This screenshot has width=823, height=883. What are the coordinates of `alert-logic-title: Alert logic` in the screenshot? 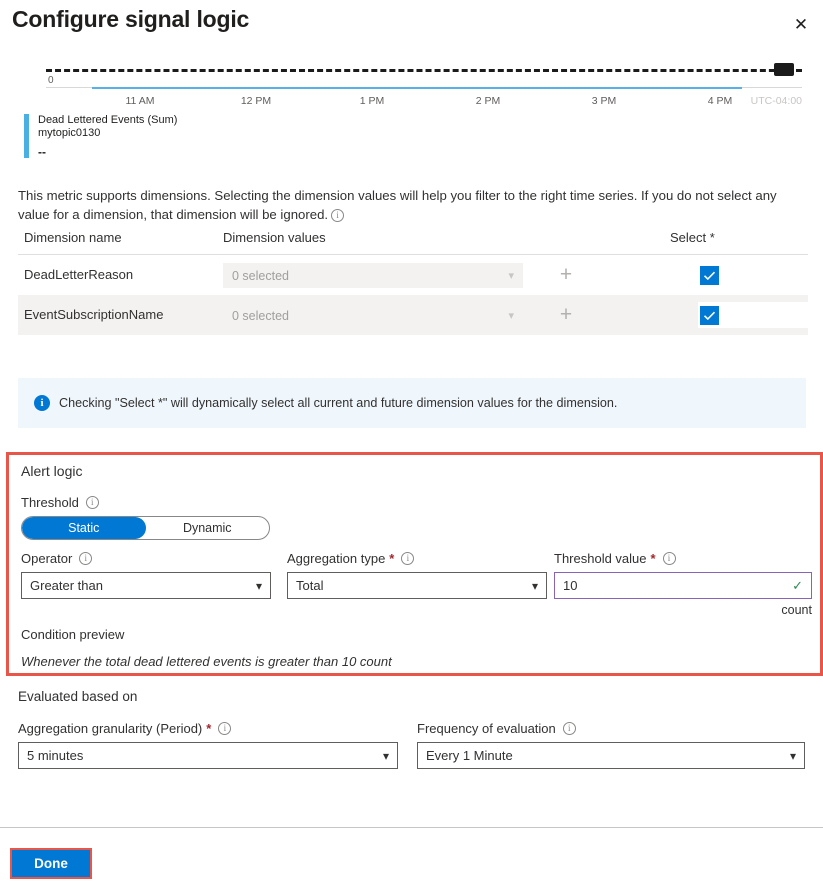 It's located at (52, 471).